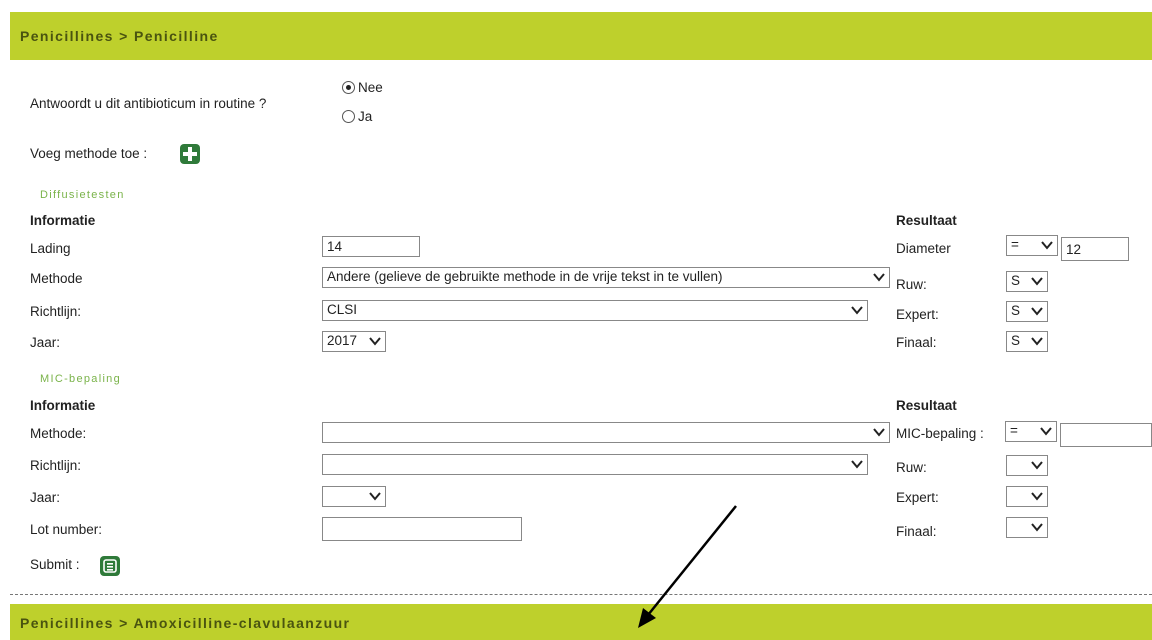 Image resolution: width=1152 pixels, height=640 pixels. What do you see at coordinates (1095, 249) in the screenshot?
I see `diameter-input: 12` at bounding box center [1095, 249].